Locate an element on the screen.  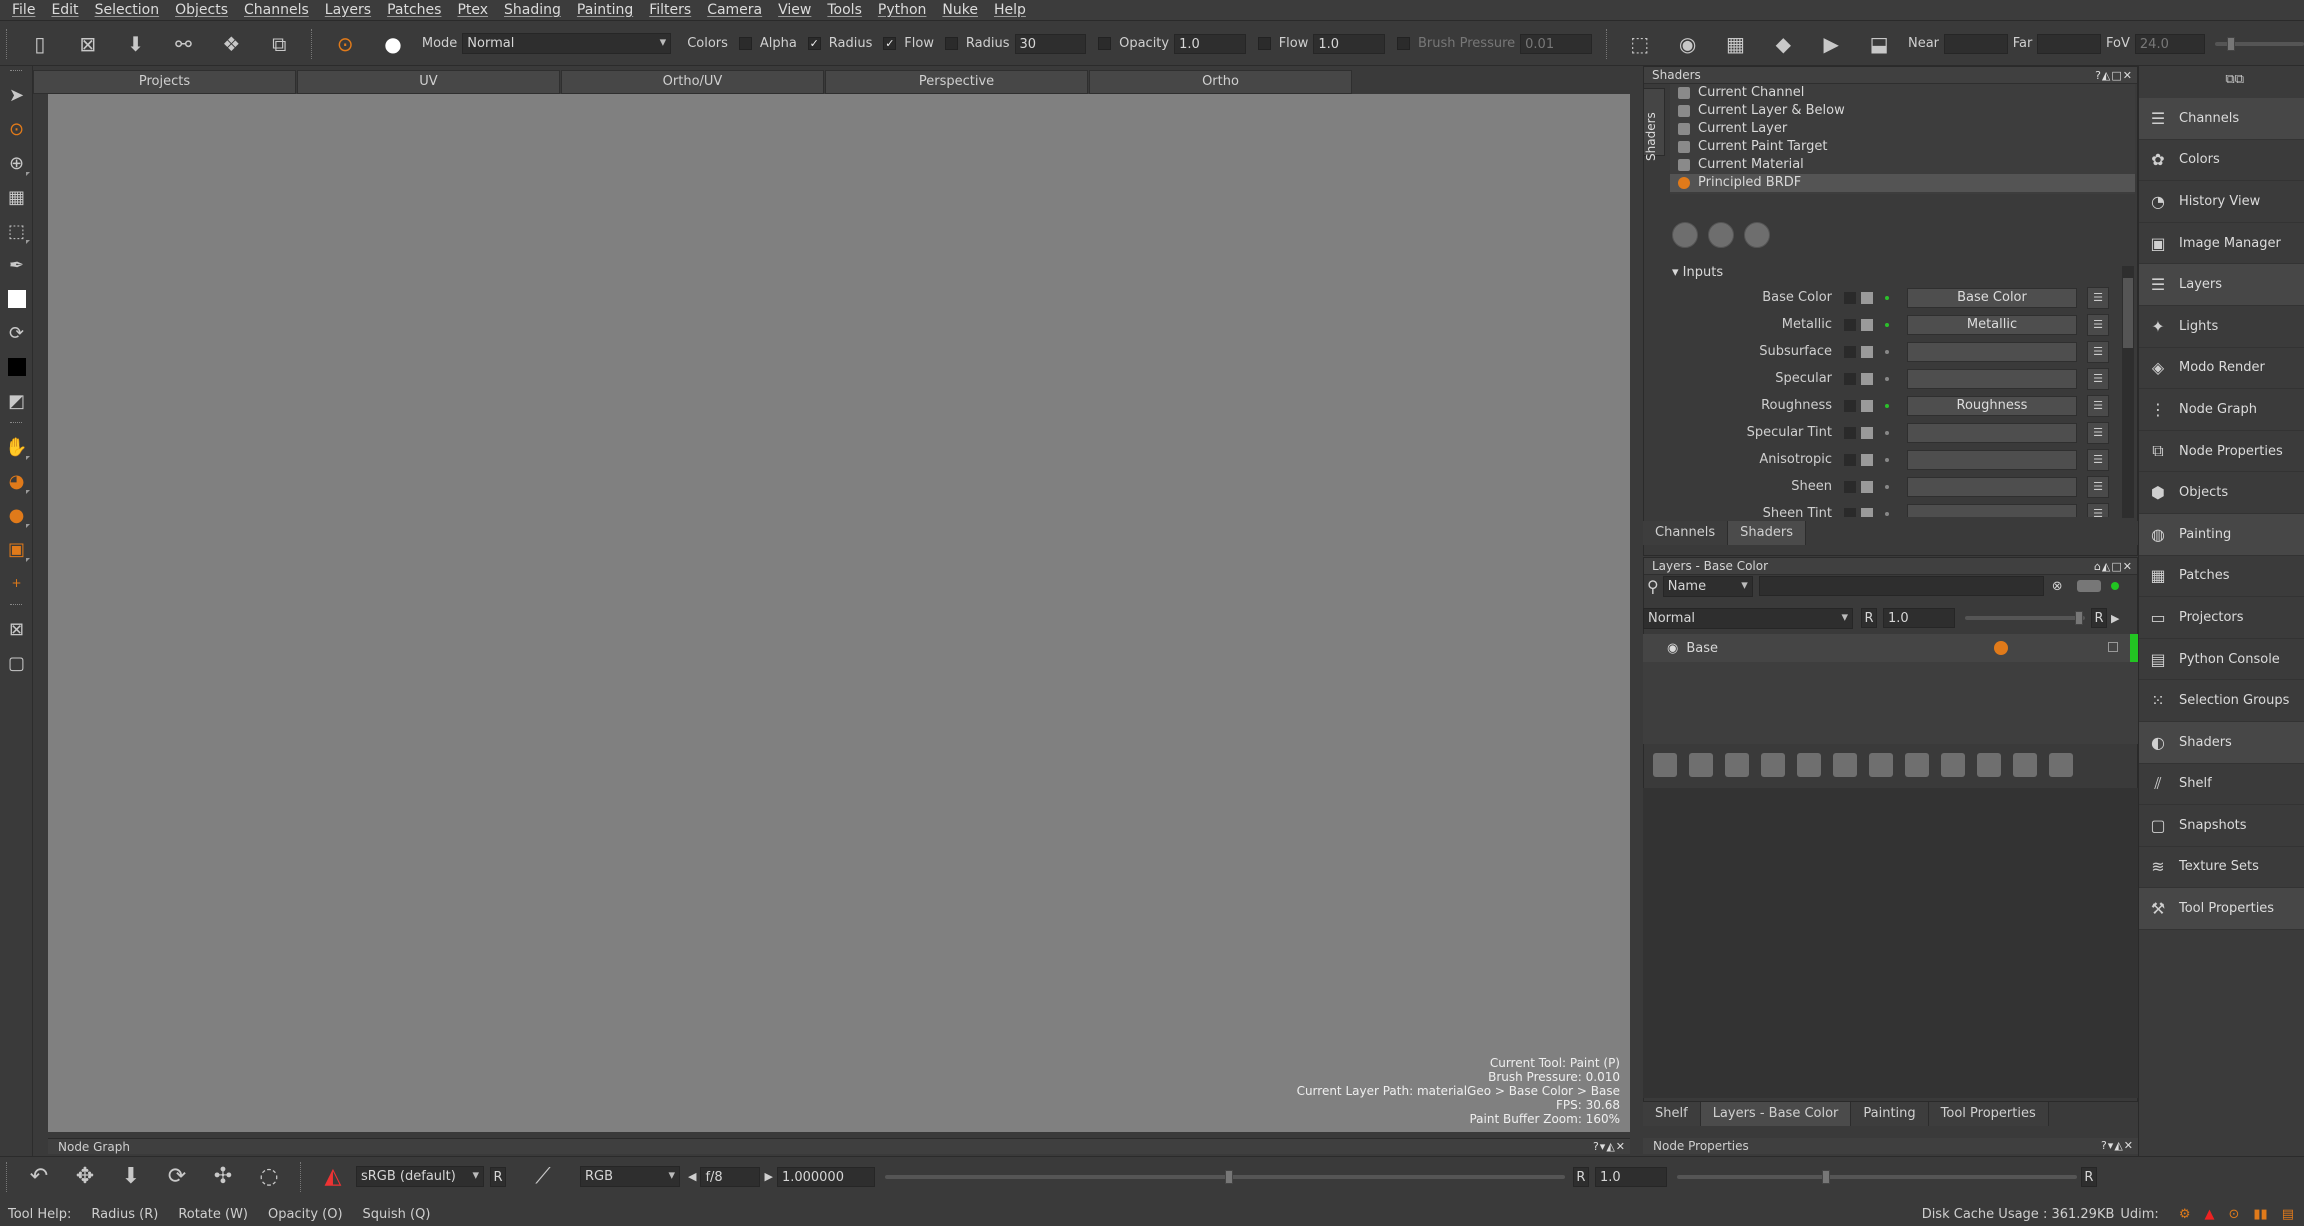
menu-shading: Shading is located at coordinates (532, 10).